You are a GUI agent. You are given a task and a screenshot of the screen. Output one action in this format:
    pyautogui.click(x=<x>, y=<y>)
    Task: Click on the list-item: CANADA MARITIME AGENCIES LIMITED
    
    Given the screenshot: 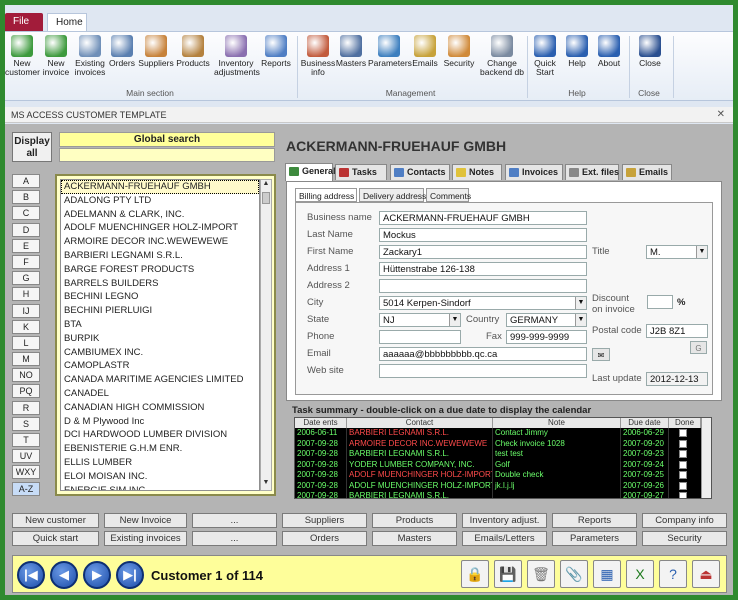 What is the action you would take?
    pyautogui.click(x=160, y=380)
    